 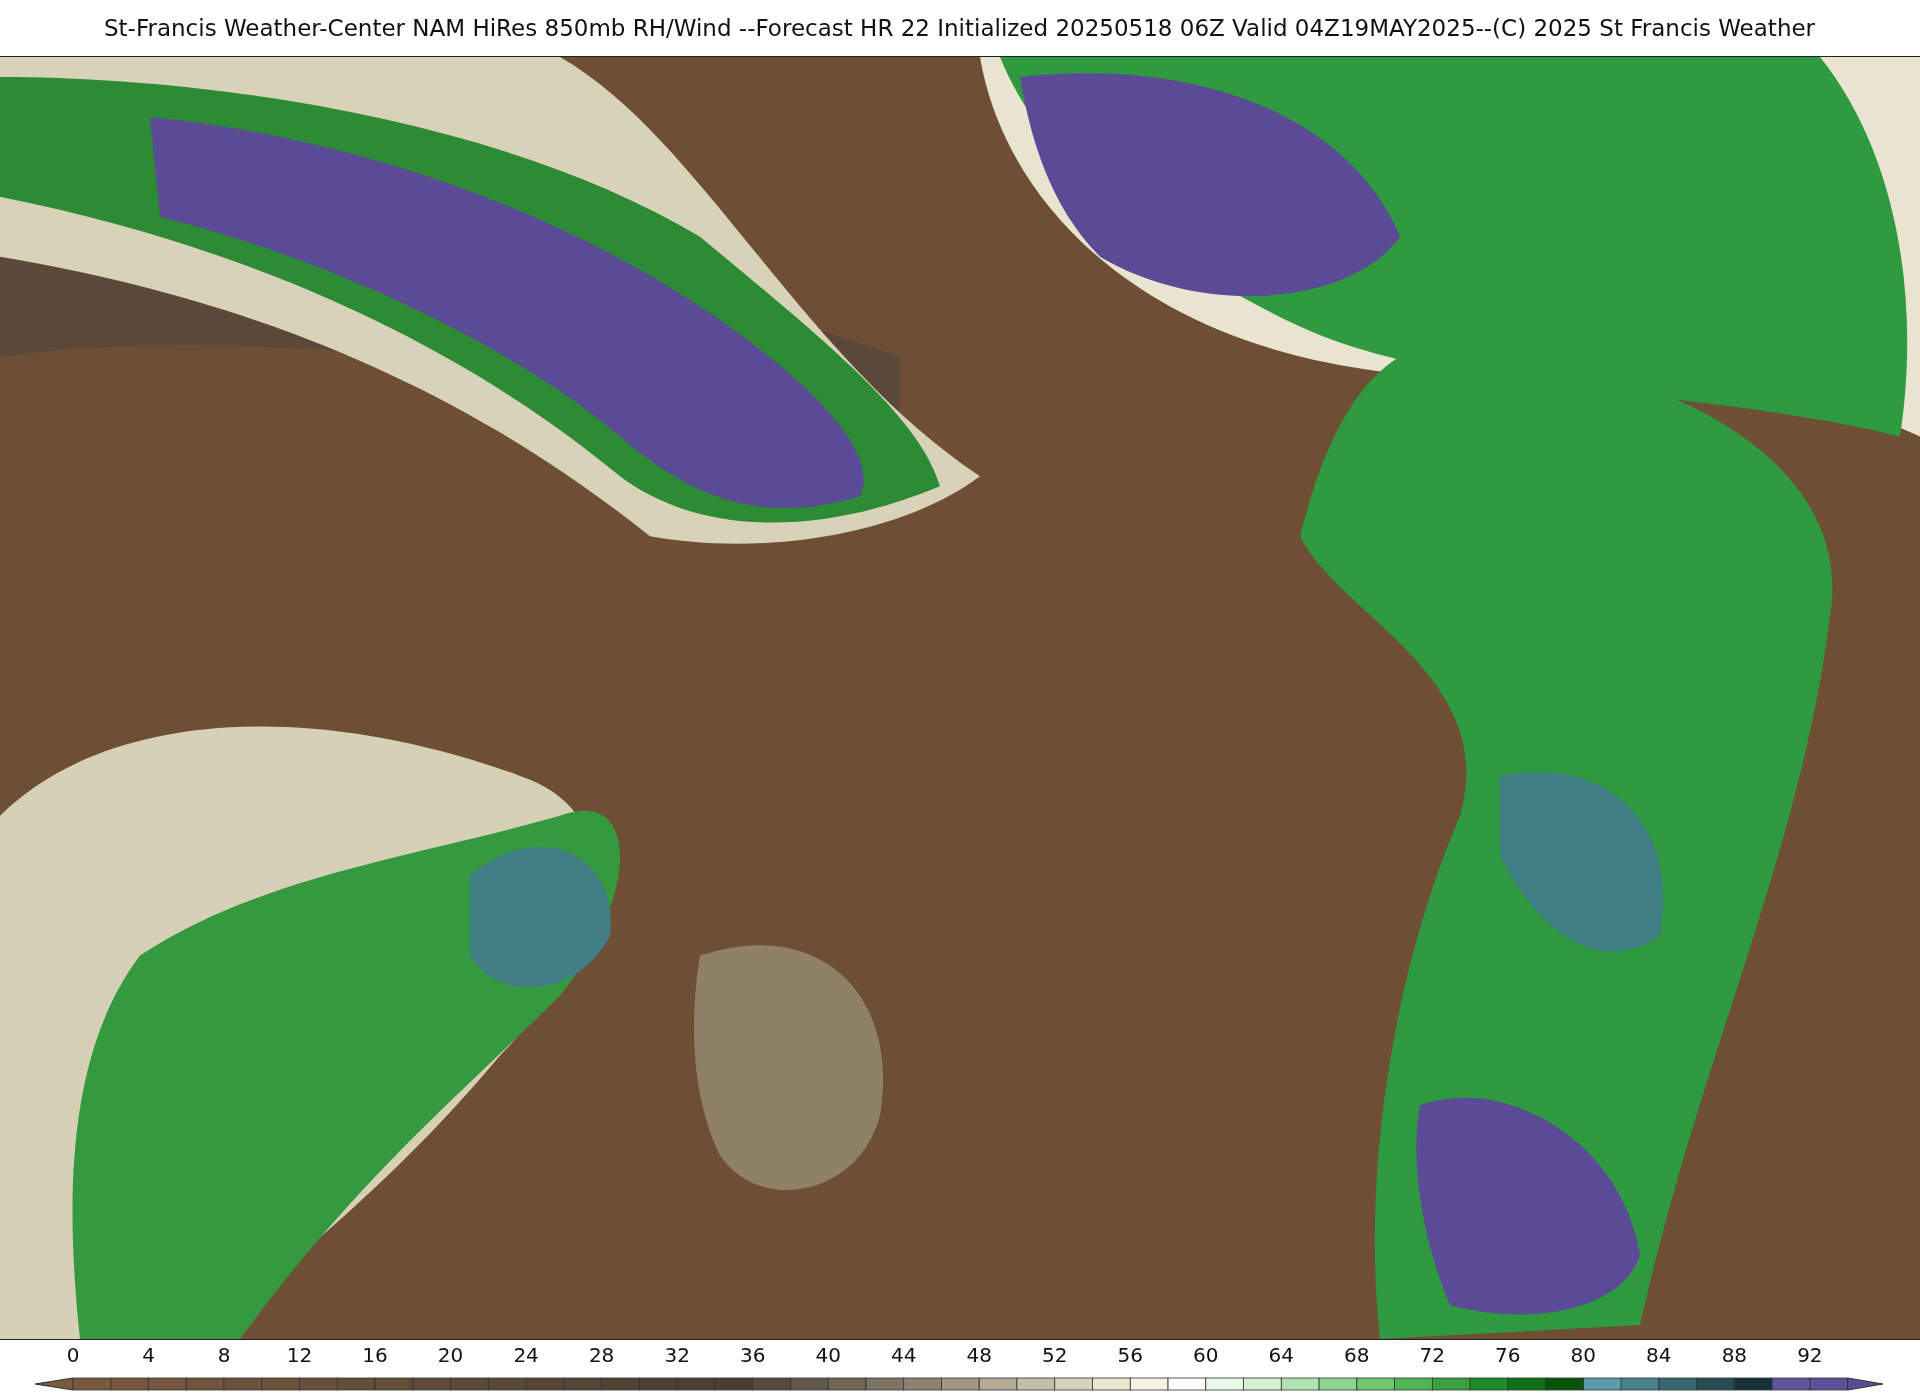 What do you see at coordinates (1810, 1355) in the screenshot?
I see `scale-tick-label: 92` at bounding box center [1810, 1355].